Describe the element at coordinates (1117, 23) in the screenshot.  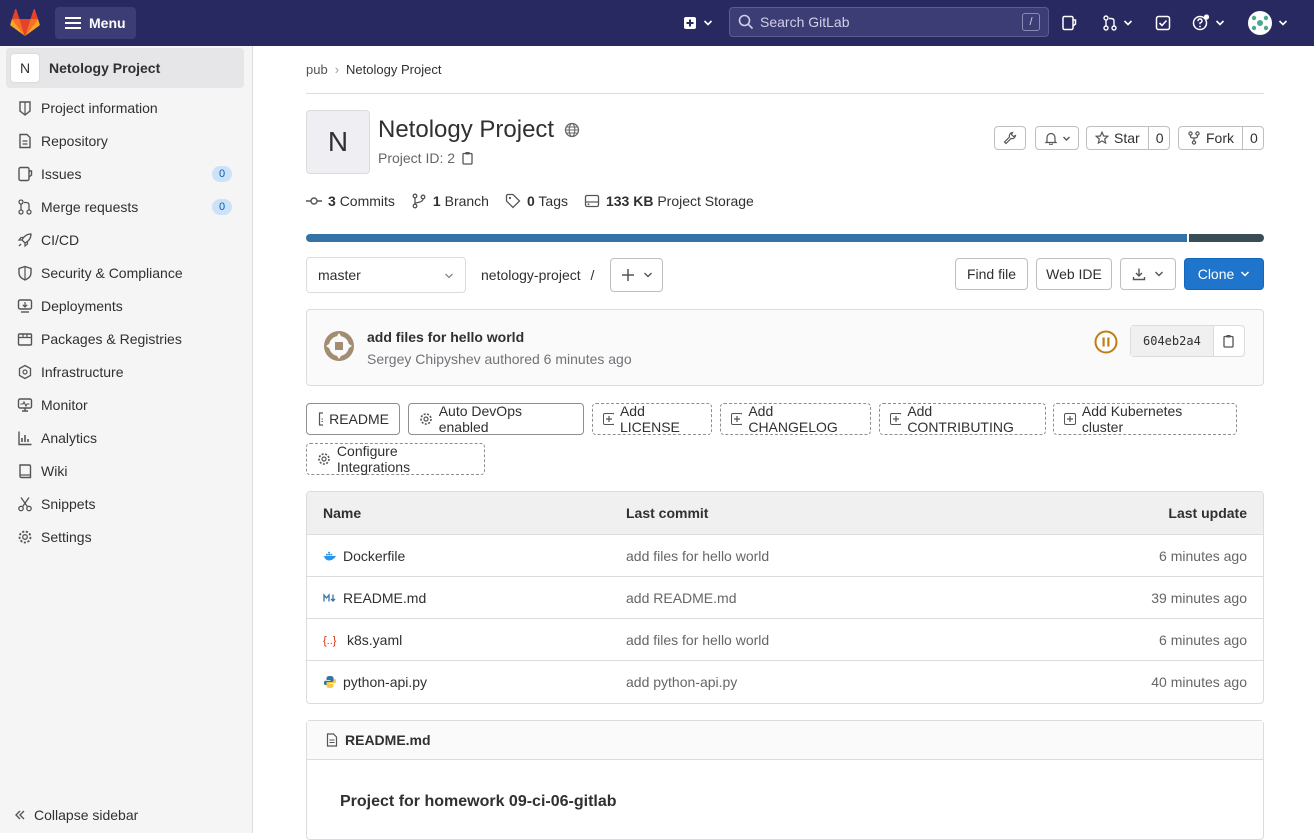
I see `merge-requests-nav-button` at that location.